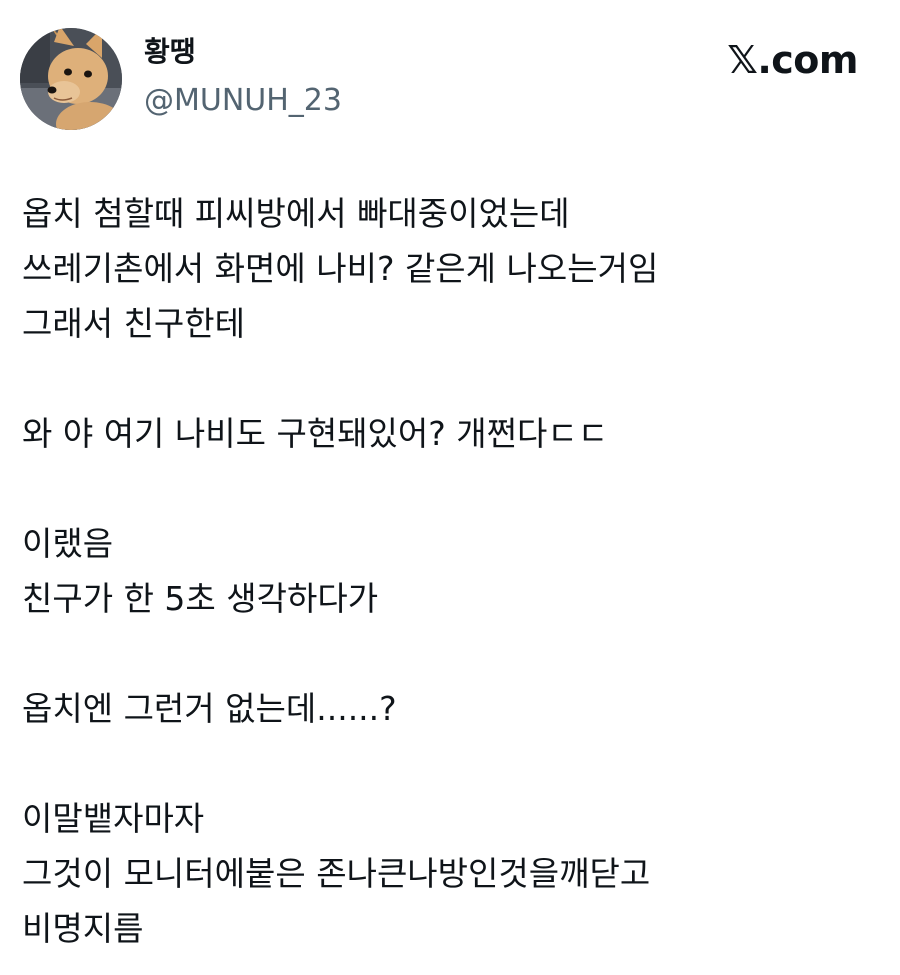  I want to click on tweet-line: 이말뱉자마자, so click(113, 818).